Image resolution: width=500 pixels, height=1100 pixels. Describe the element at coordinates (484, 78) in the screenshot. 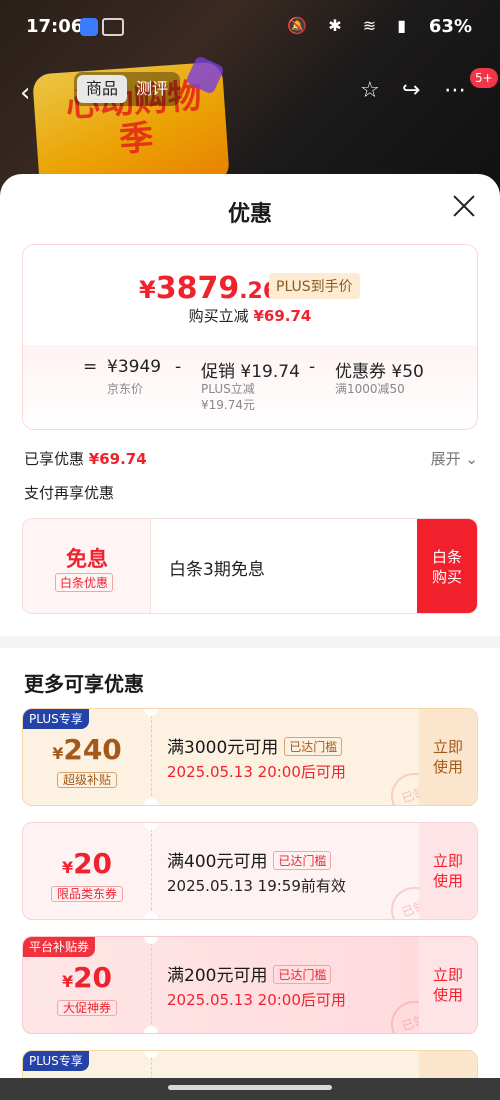

I see `message-badge: 5+` at that location.